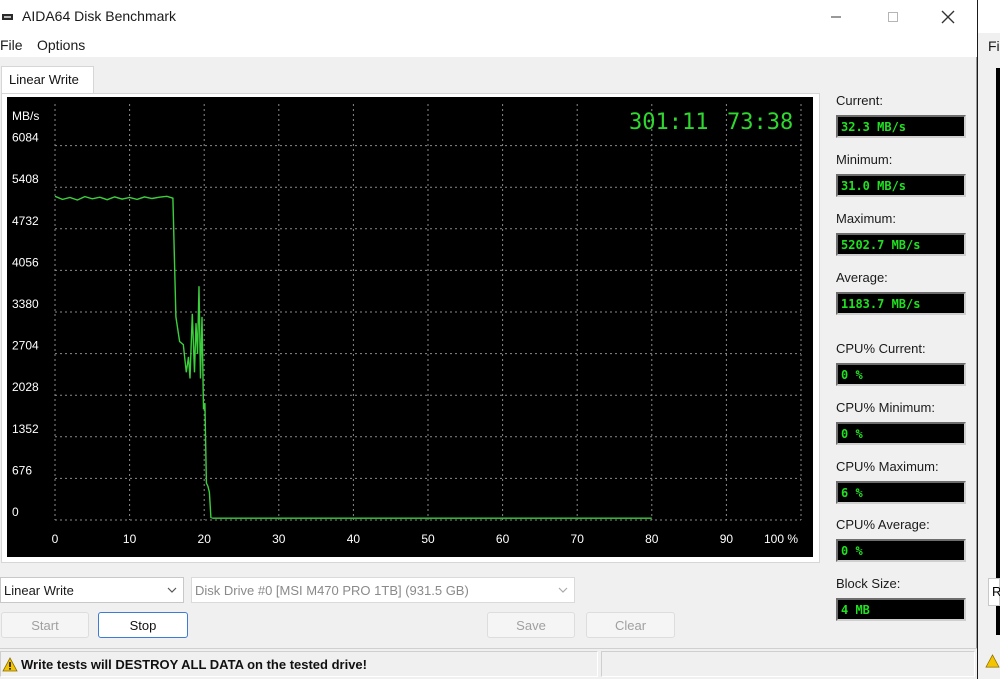 Image resolution: width=1000 pixels, height=679 pixels. I want to click on stop-button: Stop, so click(143, 625).